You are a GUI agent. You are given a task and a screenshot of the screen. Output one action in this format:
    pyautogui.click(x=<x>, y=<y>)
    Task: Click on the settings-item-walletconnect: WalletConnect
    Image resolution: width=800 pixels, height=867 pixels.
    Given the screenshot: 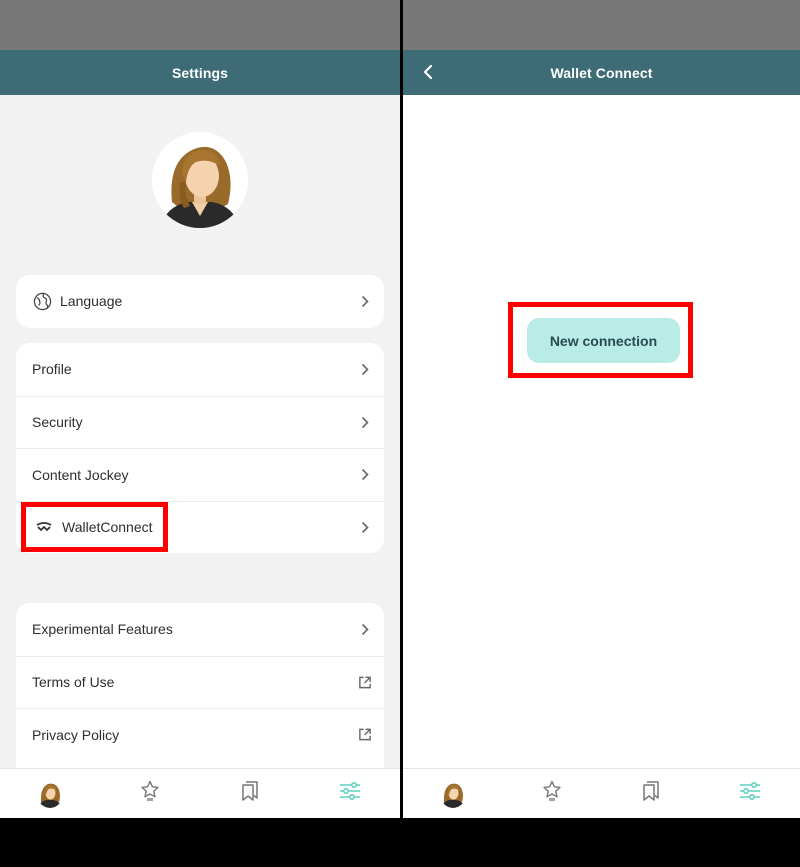 What is the action you would take?
    pyautogui.click(x=200, y=527)
    